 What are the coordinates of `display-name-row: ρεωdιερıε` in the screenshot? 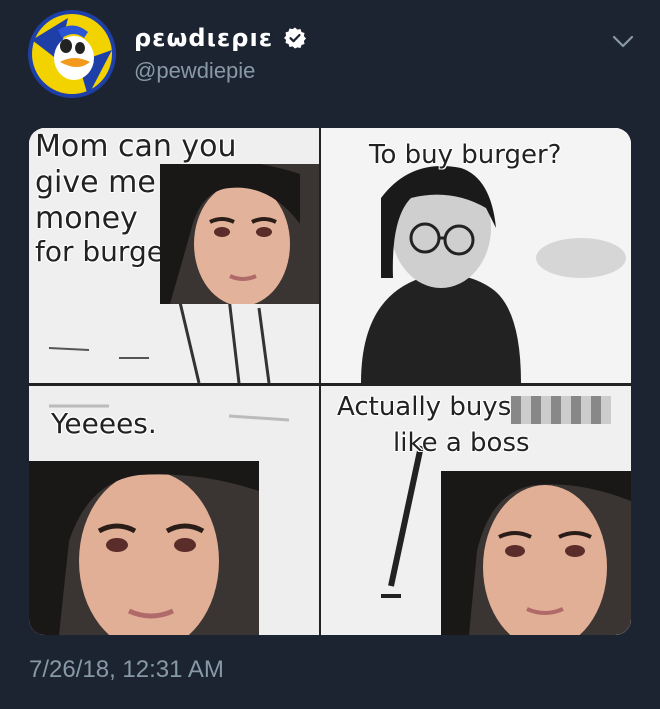 It's located at (220, 38).